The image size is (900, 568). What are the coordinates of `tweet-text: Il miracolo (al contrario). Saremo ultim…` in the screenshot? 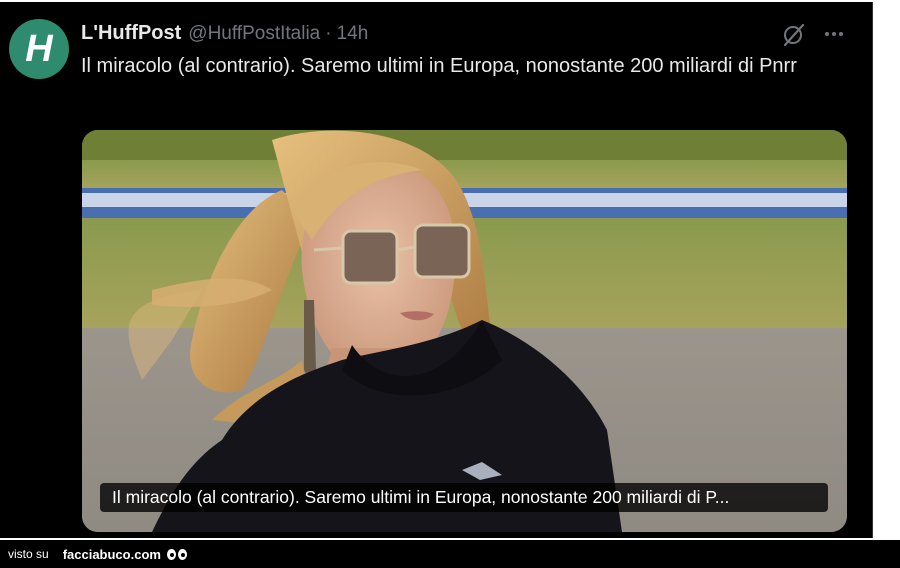 It's located at (439, 66).